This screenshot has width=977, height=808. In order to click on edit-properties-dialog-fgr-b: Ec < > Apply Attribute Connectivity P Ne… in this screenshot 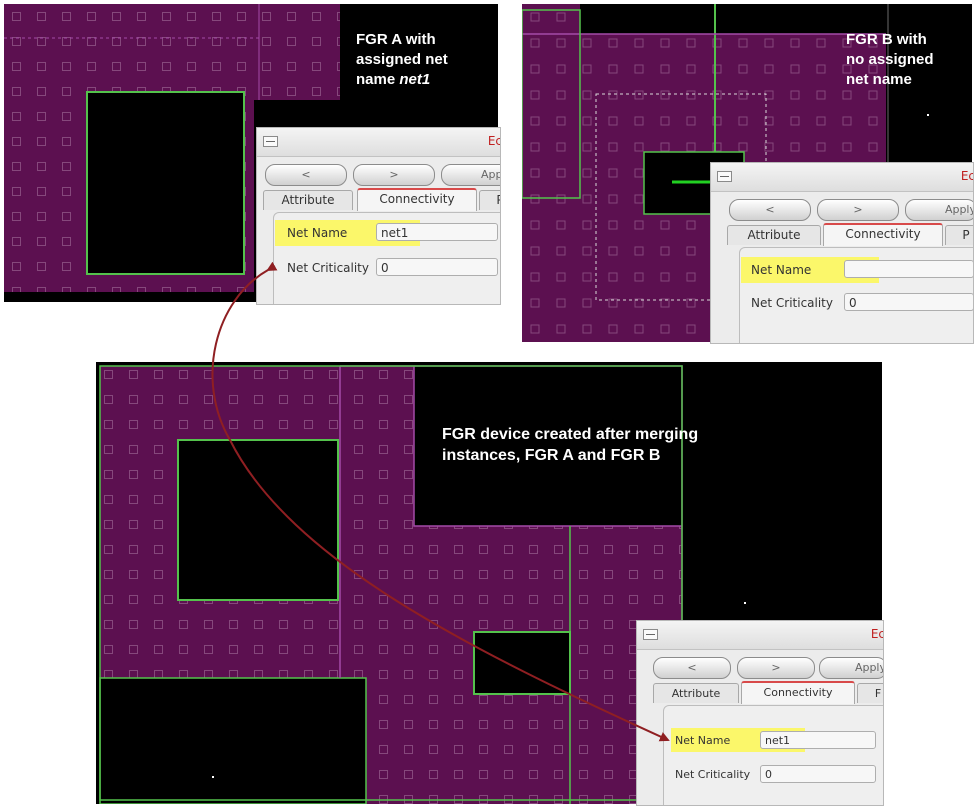, I will do `click(842, 253)`.